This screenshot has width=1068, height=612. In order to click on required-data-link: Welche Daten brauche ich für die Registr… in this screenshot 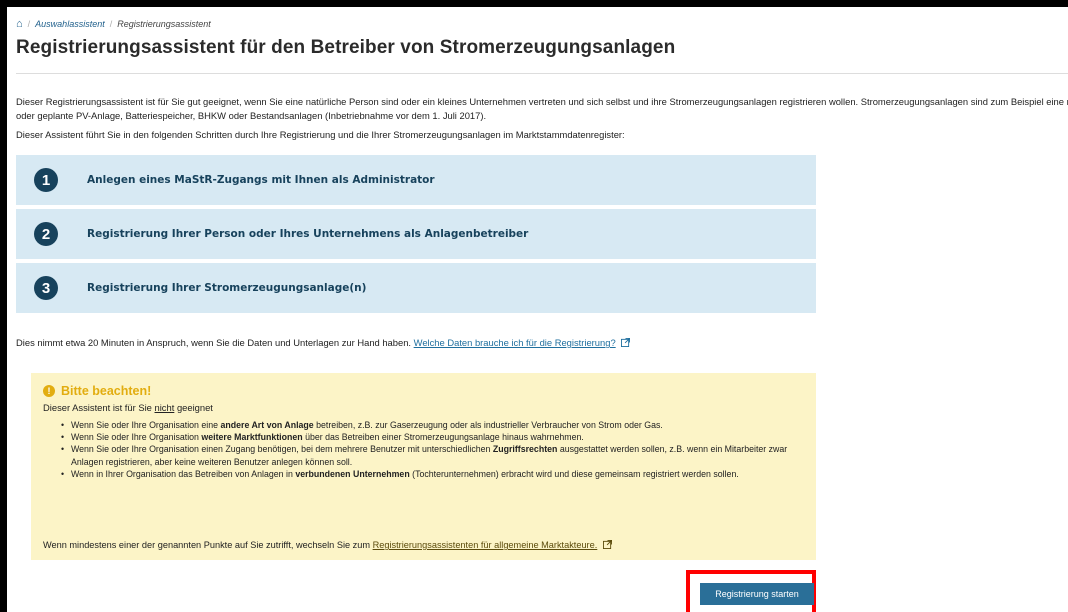, I will do `click(515, 342)`.